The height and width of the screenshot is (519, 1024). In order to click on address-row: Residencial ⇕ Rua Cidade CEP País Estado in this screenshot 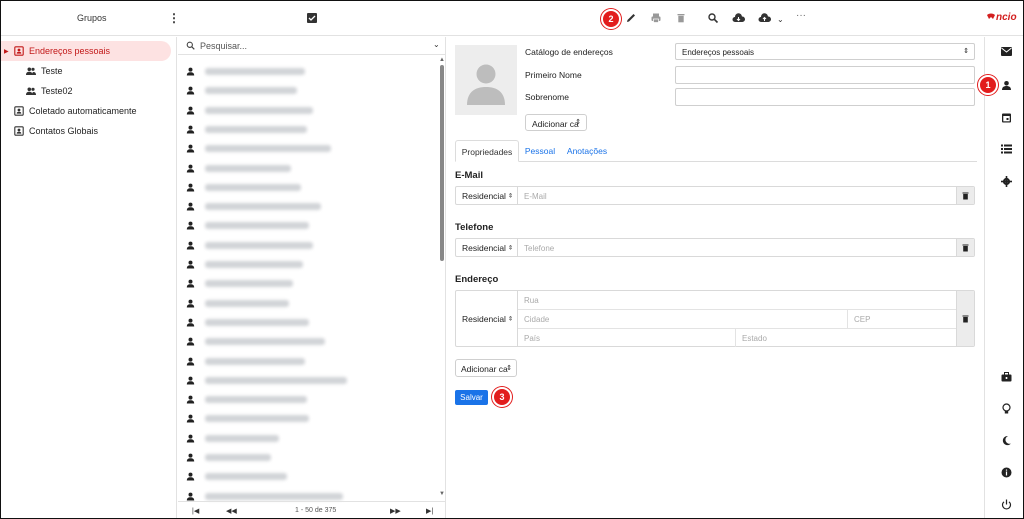, I will do `click(715, 318)`.